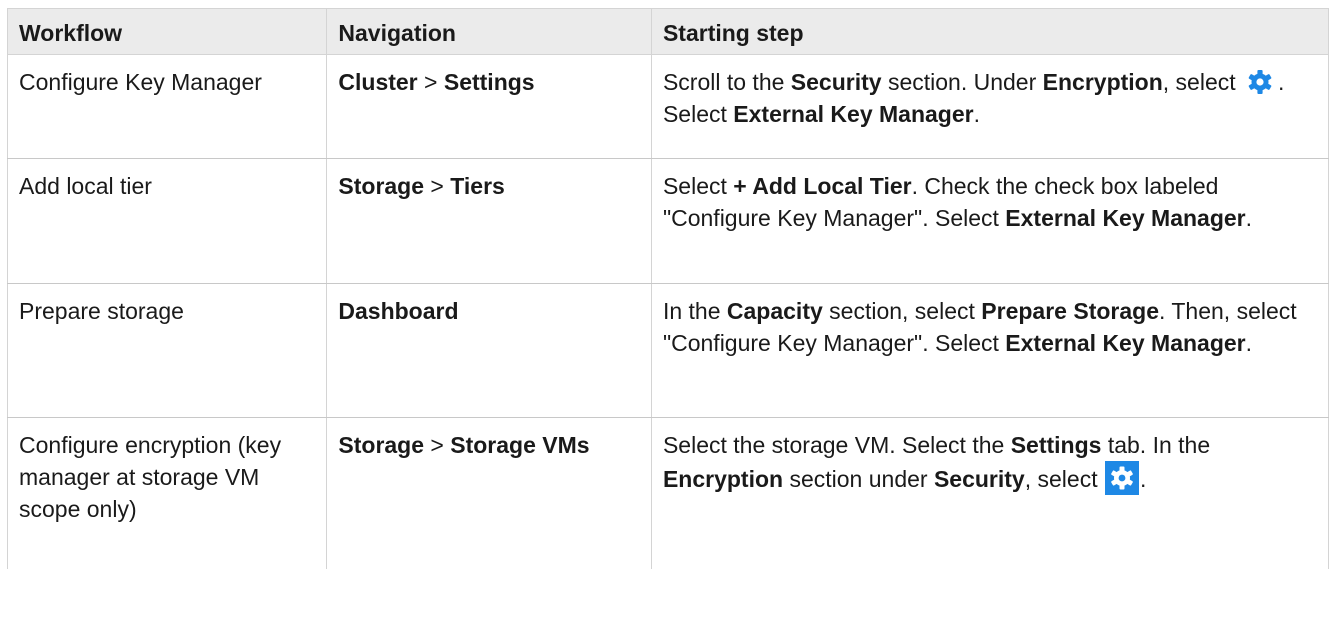  Describe the element at coordinates (489, 493) in the screenshot. I see `navigation-cell: Storage > Storage VMs` at that location.